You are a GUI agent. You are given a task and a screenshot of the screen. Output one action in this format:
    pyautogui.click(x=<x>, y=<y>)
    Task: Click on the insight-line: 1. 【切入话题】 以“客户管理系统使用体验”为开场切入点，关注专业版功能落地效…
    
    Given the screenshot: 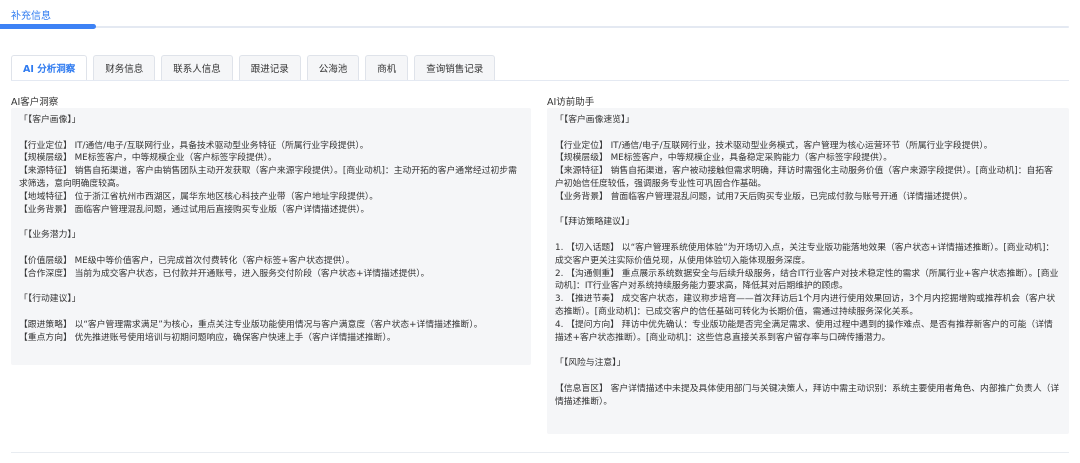 What is the action you would take?
    pyautogui.click(x=805, y=254)
    